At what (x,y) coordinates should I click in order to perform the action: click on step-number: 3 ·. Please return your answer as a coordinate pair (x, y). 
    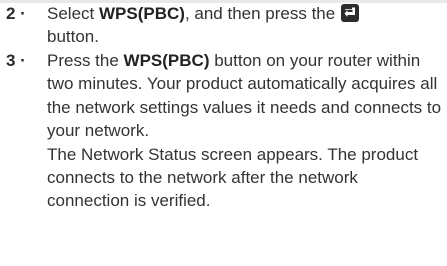
    Looking at the image, I should click on (16, 60).